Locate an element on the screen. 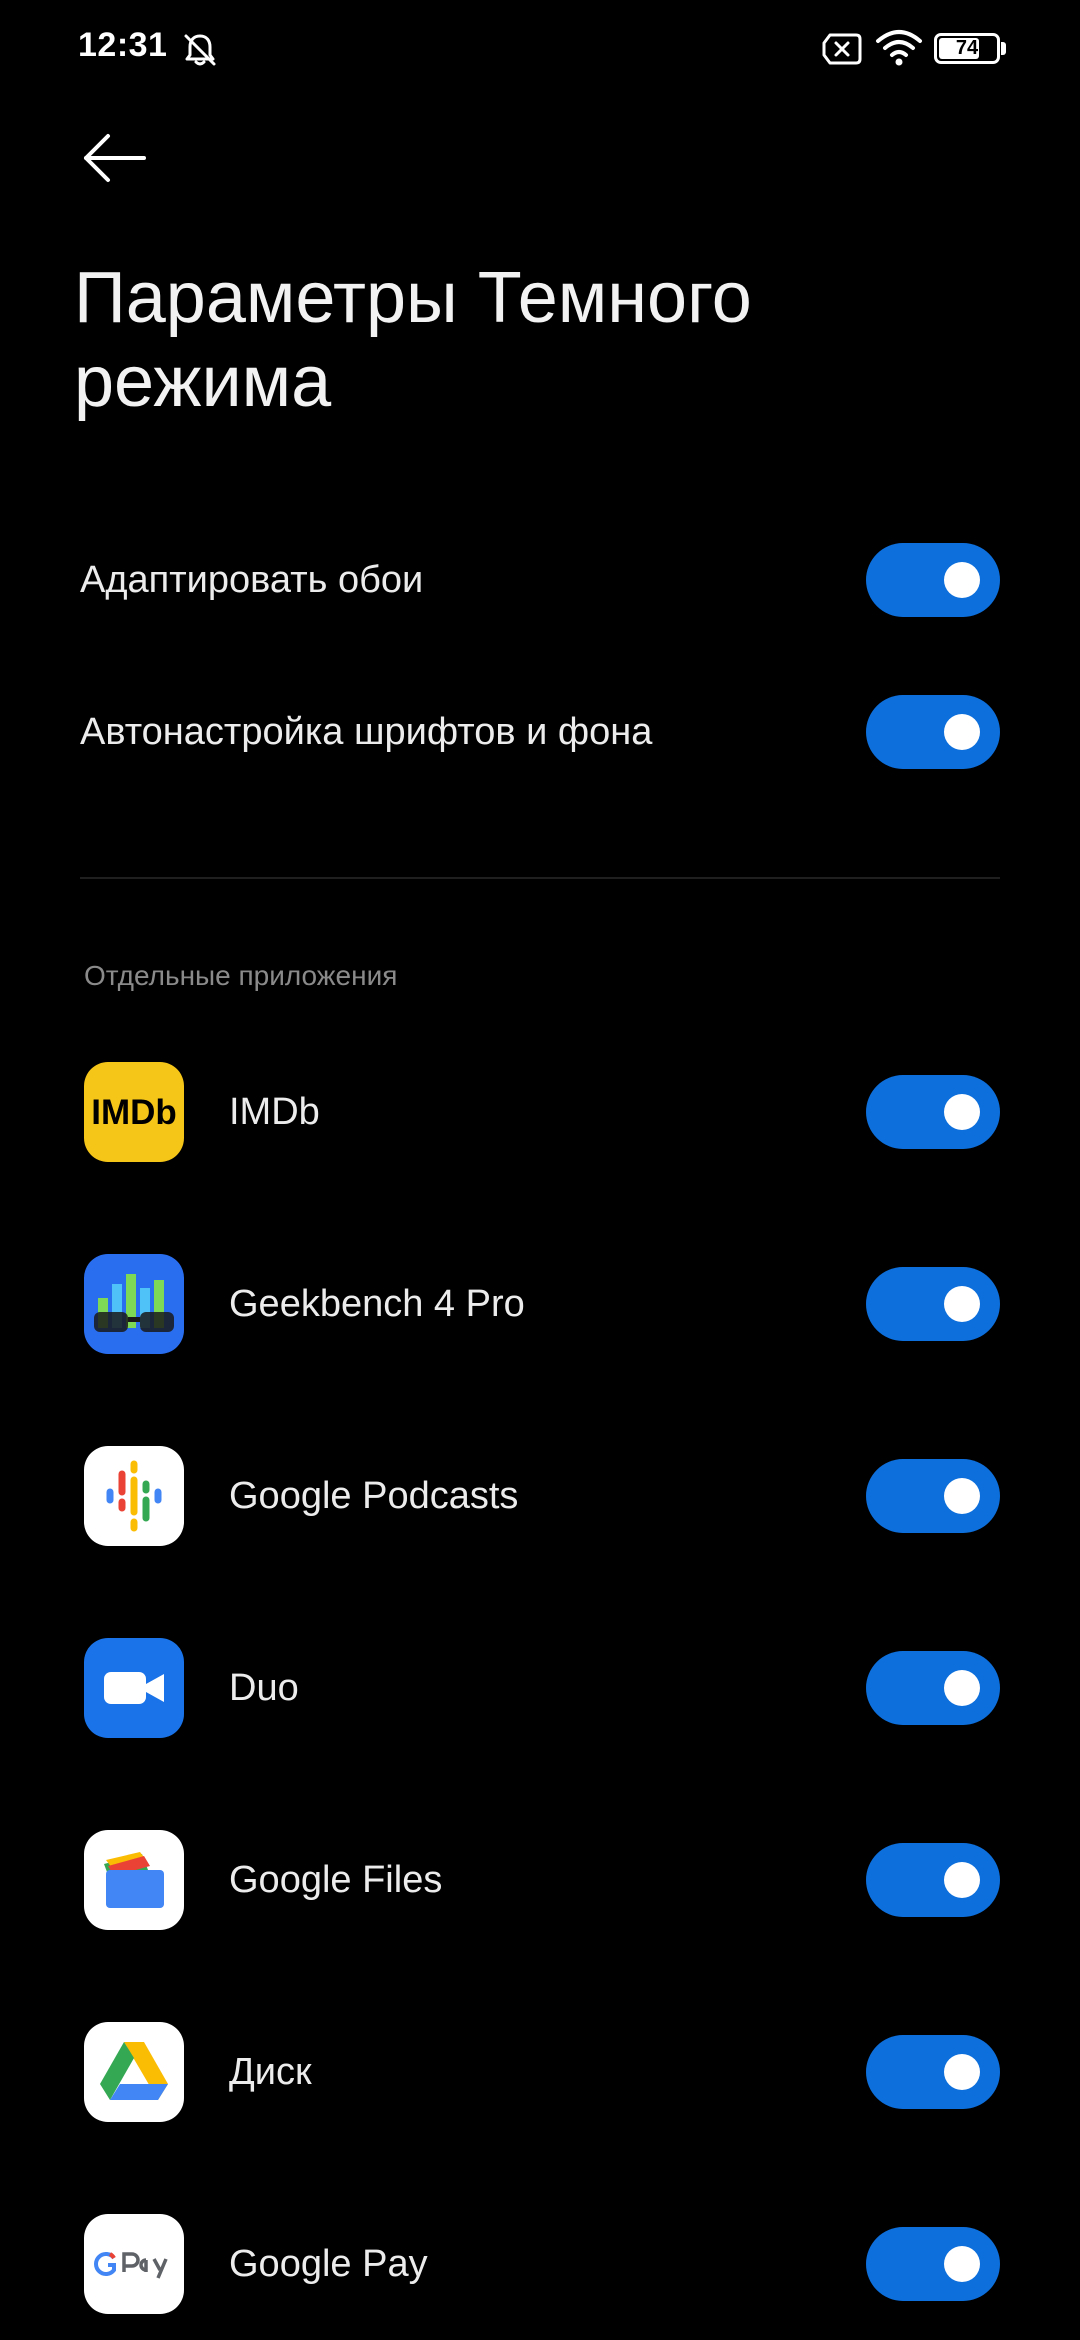 This screenshot has width=1080, height=2340. status-time: 12:31 is located at coordinates (123, 45).